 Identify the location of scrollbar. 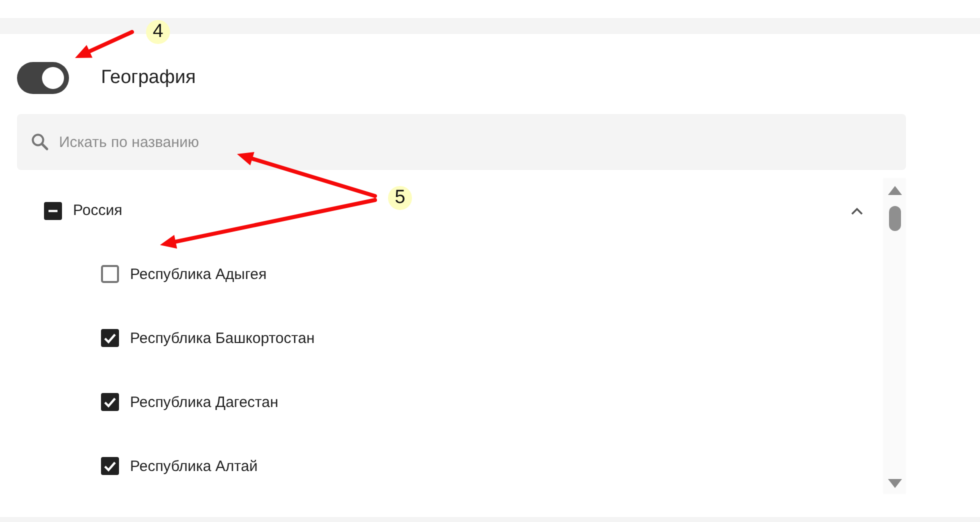
(894, 336).